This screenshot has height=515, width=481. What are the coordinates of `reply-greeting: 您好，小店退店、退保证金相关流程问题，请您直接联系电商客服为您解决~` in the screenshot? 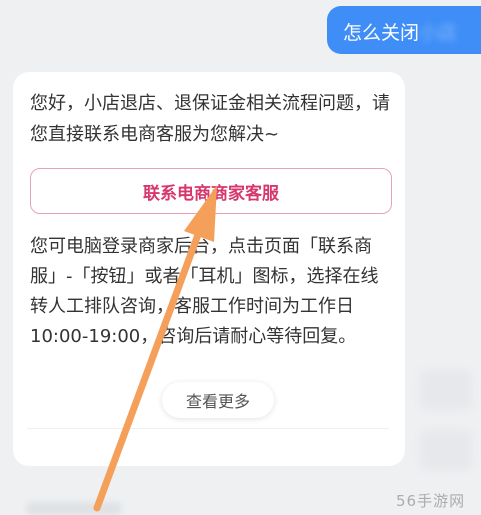 It's located at (210, 119).